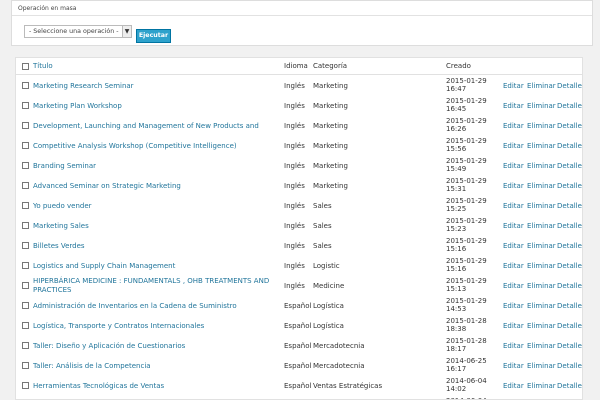 The image size is (600, 400). I want to click on select-all-checkbox, so click(25, 66).